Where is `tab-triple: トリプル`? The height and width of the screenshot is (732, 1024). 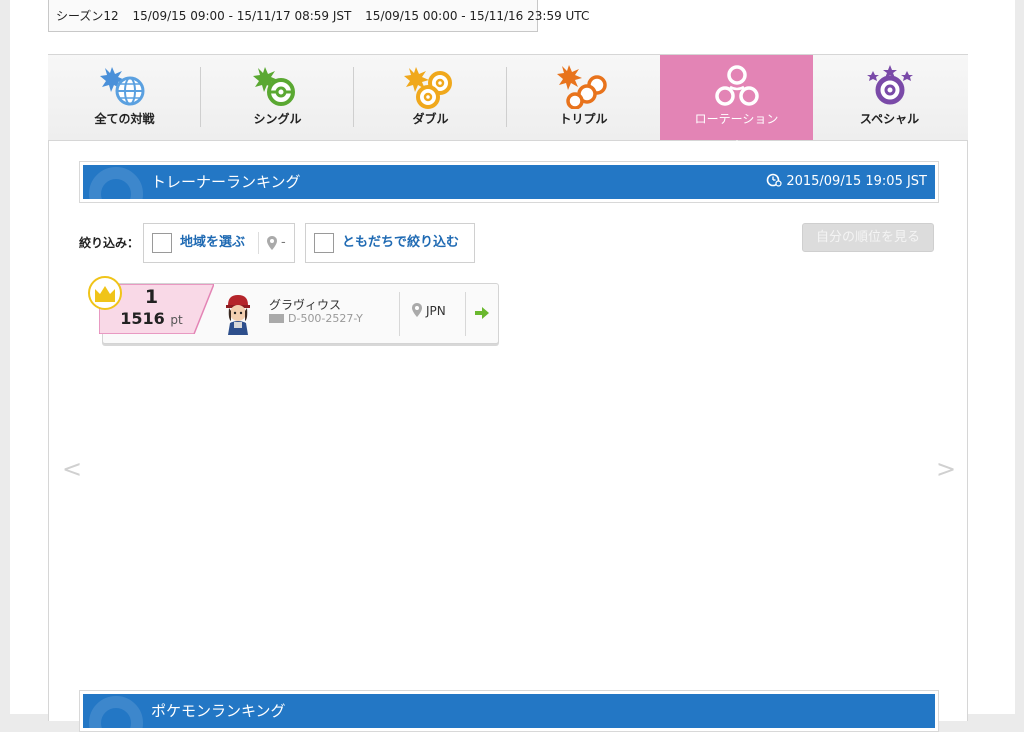
tab-triple: トリプル is located at coordinates (583, 97).